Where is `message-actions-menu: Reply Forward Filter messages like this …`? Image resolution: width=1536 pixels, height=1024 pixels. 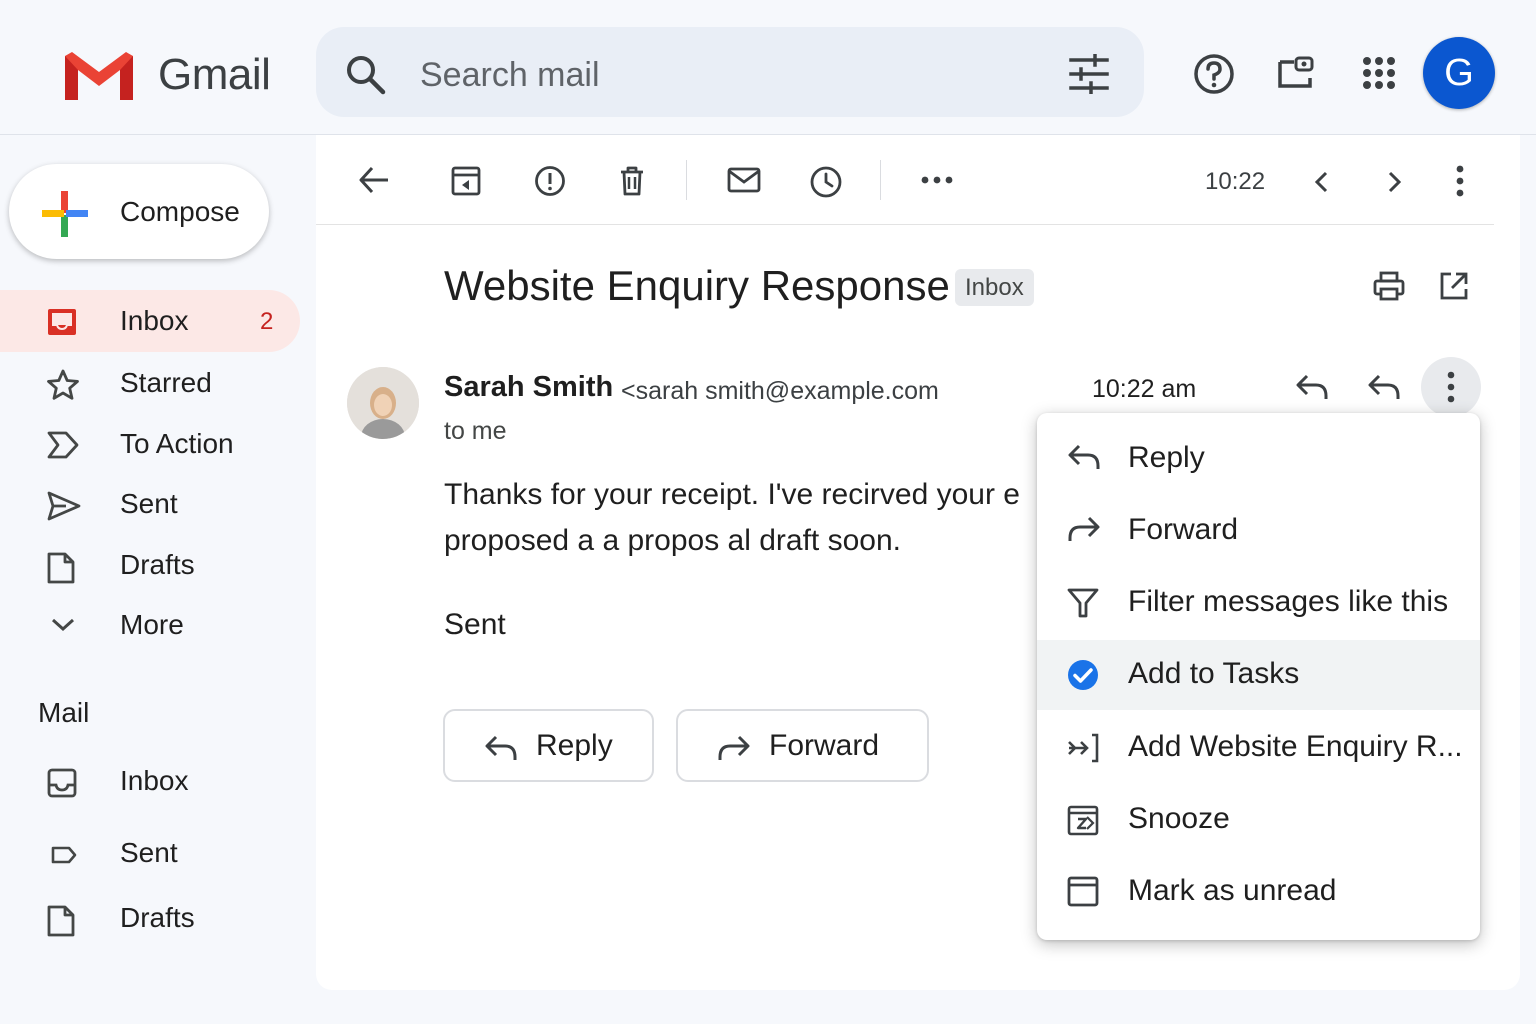
message-actions-menu: Reply Forward Filter messages like this … is located at coordinates (1258, 676).